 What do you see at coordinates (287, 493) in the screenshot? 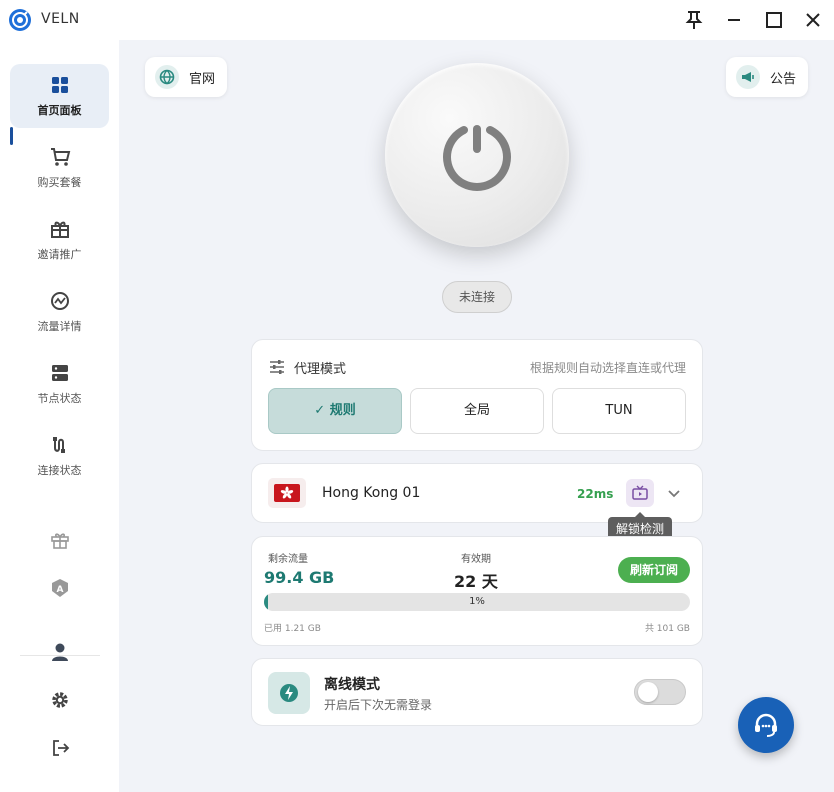
I see `hong-kong-flag-icon` at bounding box center [287, 493].